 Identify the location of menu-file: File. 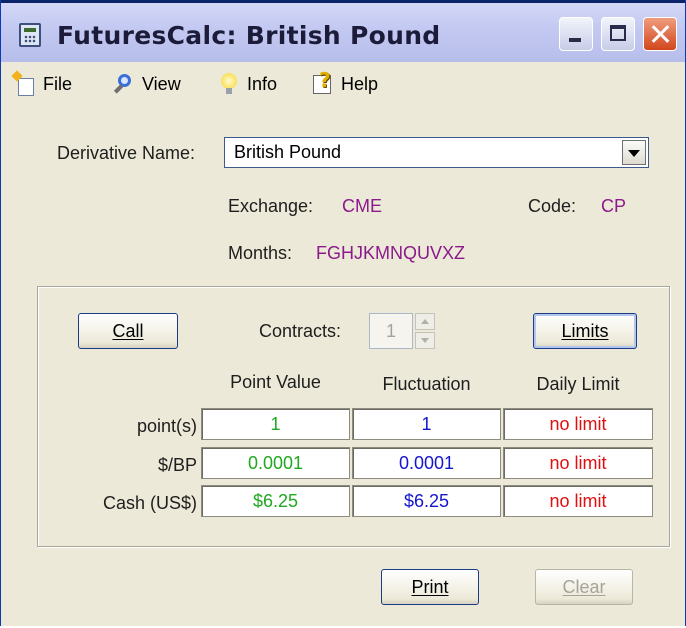
(42, 84).